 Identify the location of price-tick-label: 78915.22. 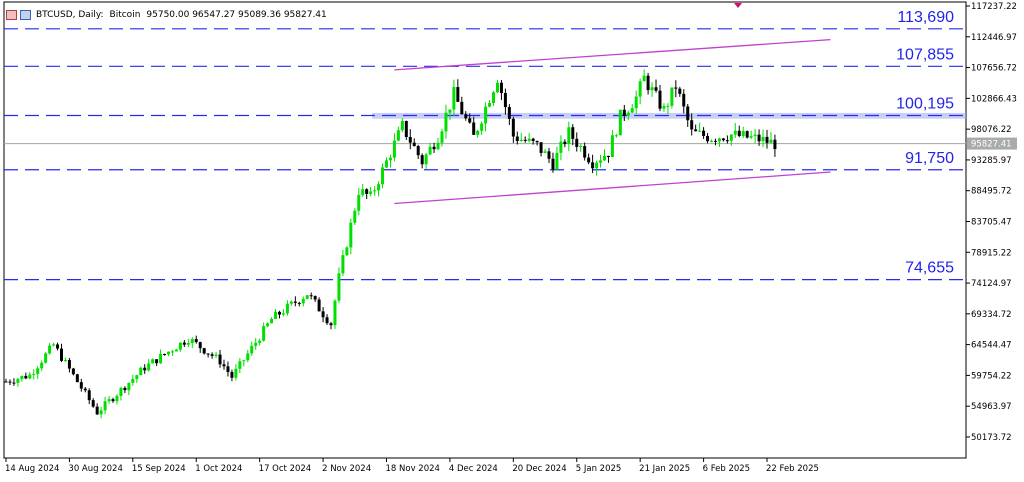
(991, 253).